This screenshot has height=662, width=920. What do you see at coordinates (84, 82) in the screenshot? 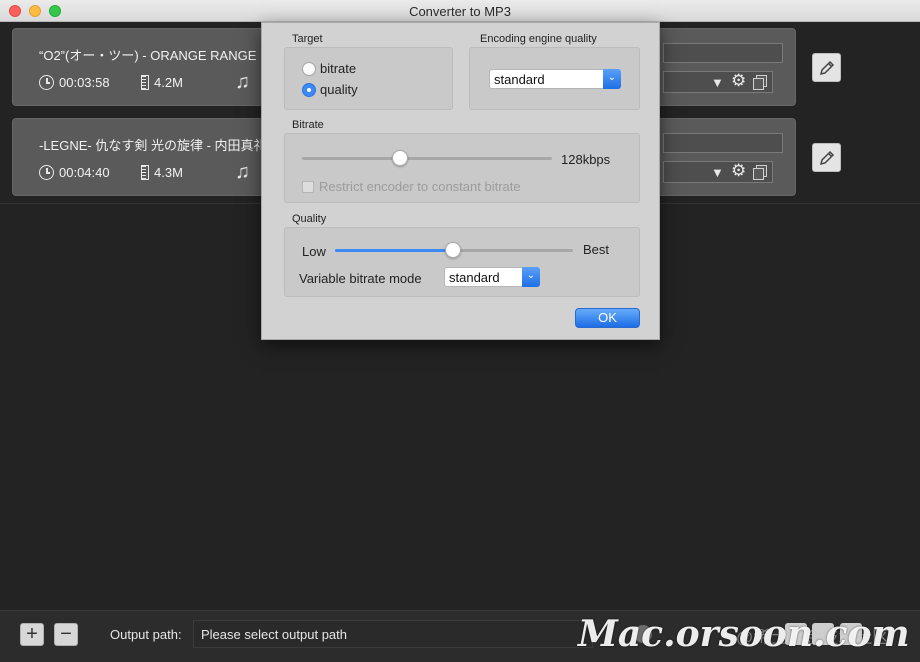
I see `duration-value: 00:03:58` at bounding box center [84, 82].